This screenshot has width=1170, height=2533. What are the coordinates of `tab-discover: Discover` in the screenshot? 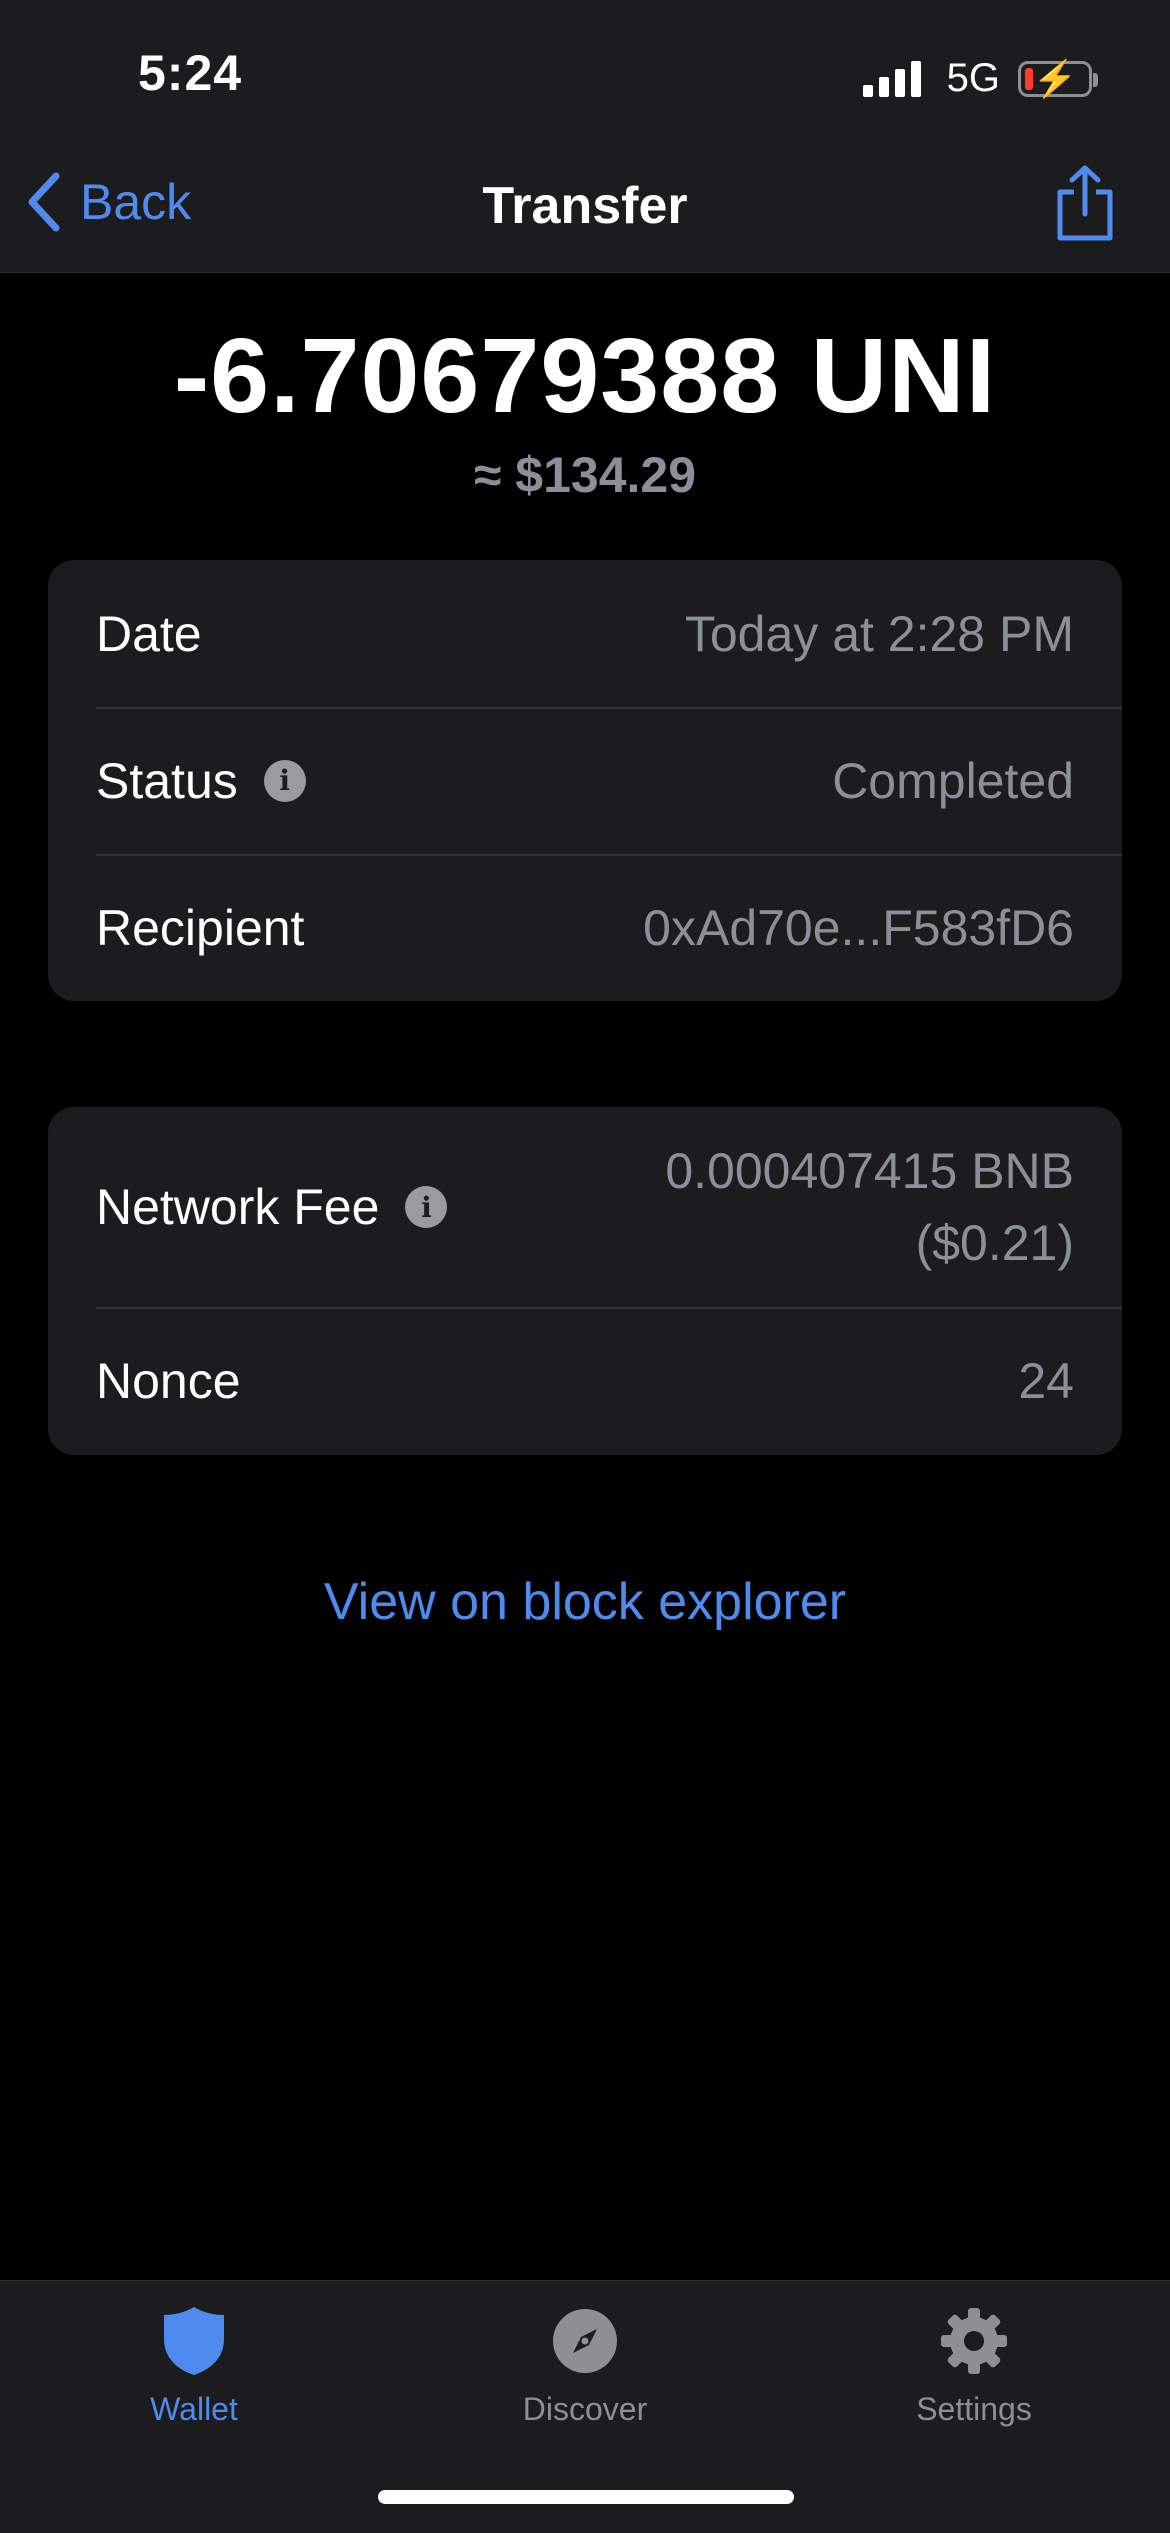 It's located at (585, 2365).